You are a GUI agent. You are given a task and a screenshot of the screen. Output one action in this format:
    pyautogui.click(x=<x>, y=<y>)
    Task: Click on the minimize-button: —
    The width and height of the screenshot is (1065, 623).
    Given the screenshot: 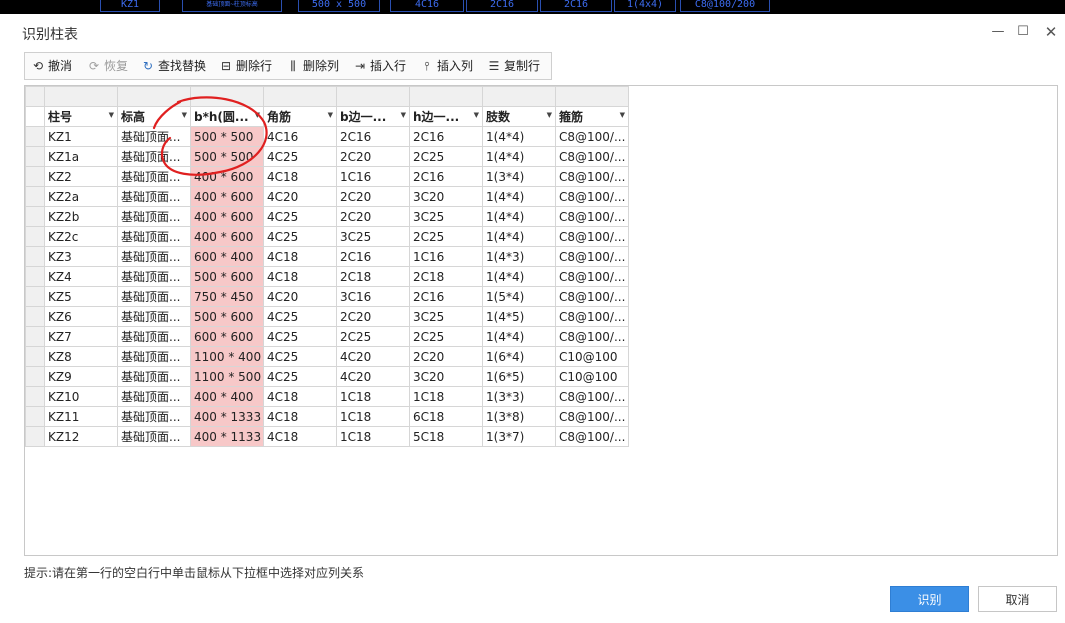 What is the action you would take?
    pyautogui.click(x=998, y=32)
    